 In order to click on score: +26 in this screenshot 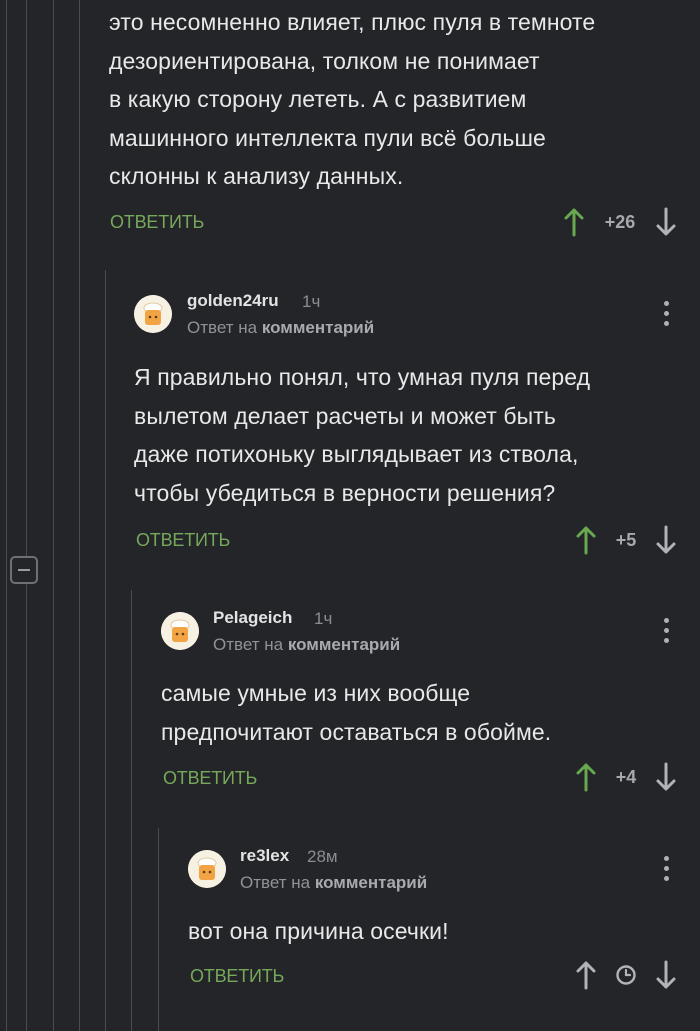, I will do `click(620, 221)`.